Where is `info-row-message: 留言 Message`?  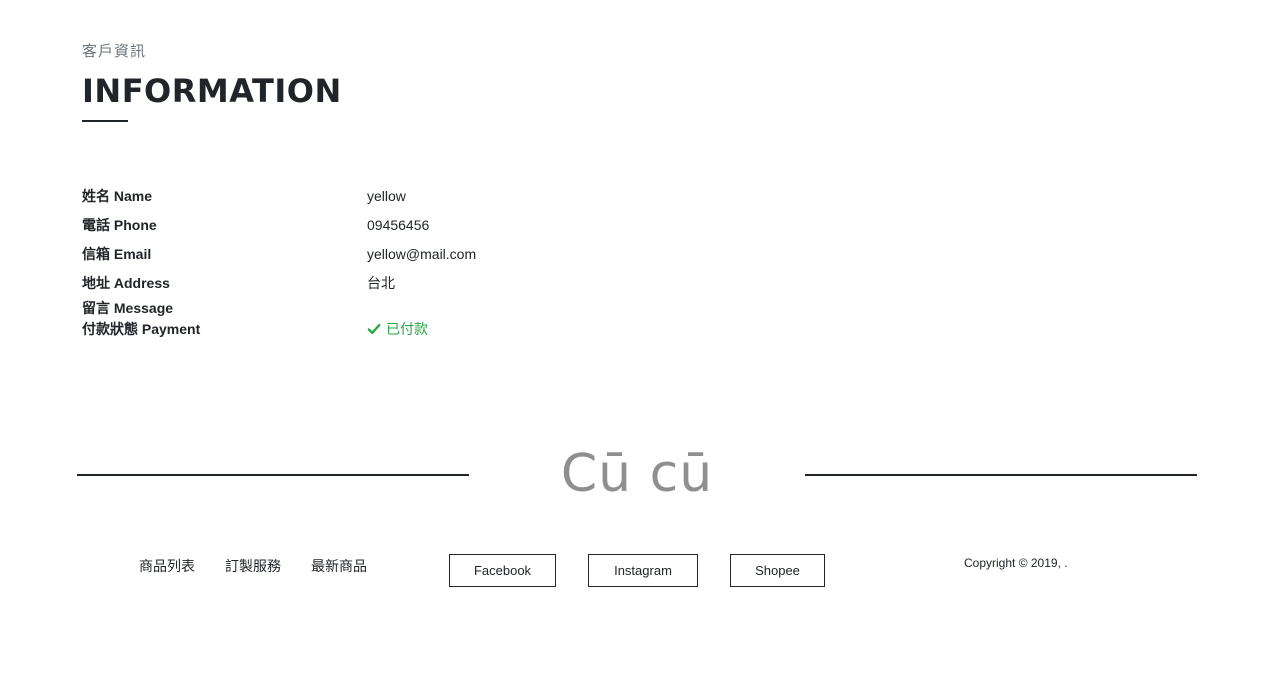 info-row-message: 留言 Message is located at coordinates (382, 307).